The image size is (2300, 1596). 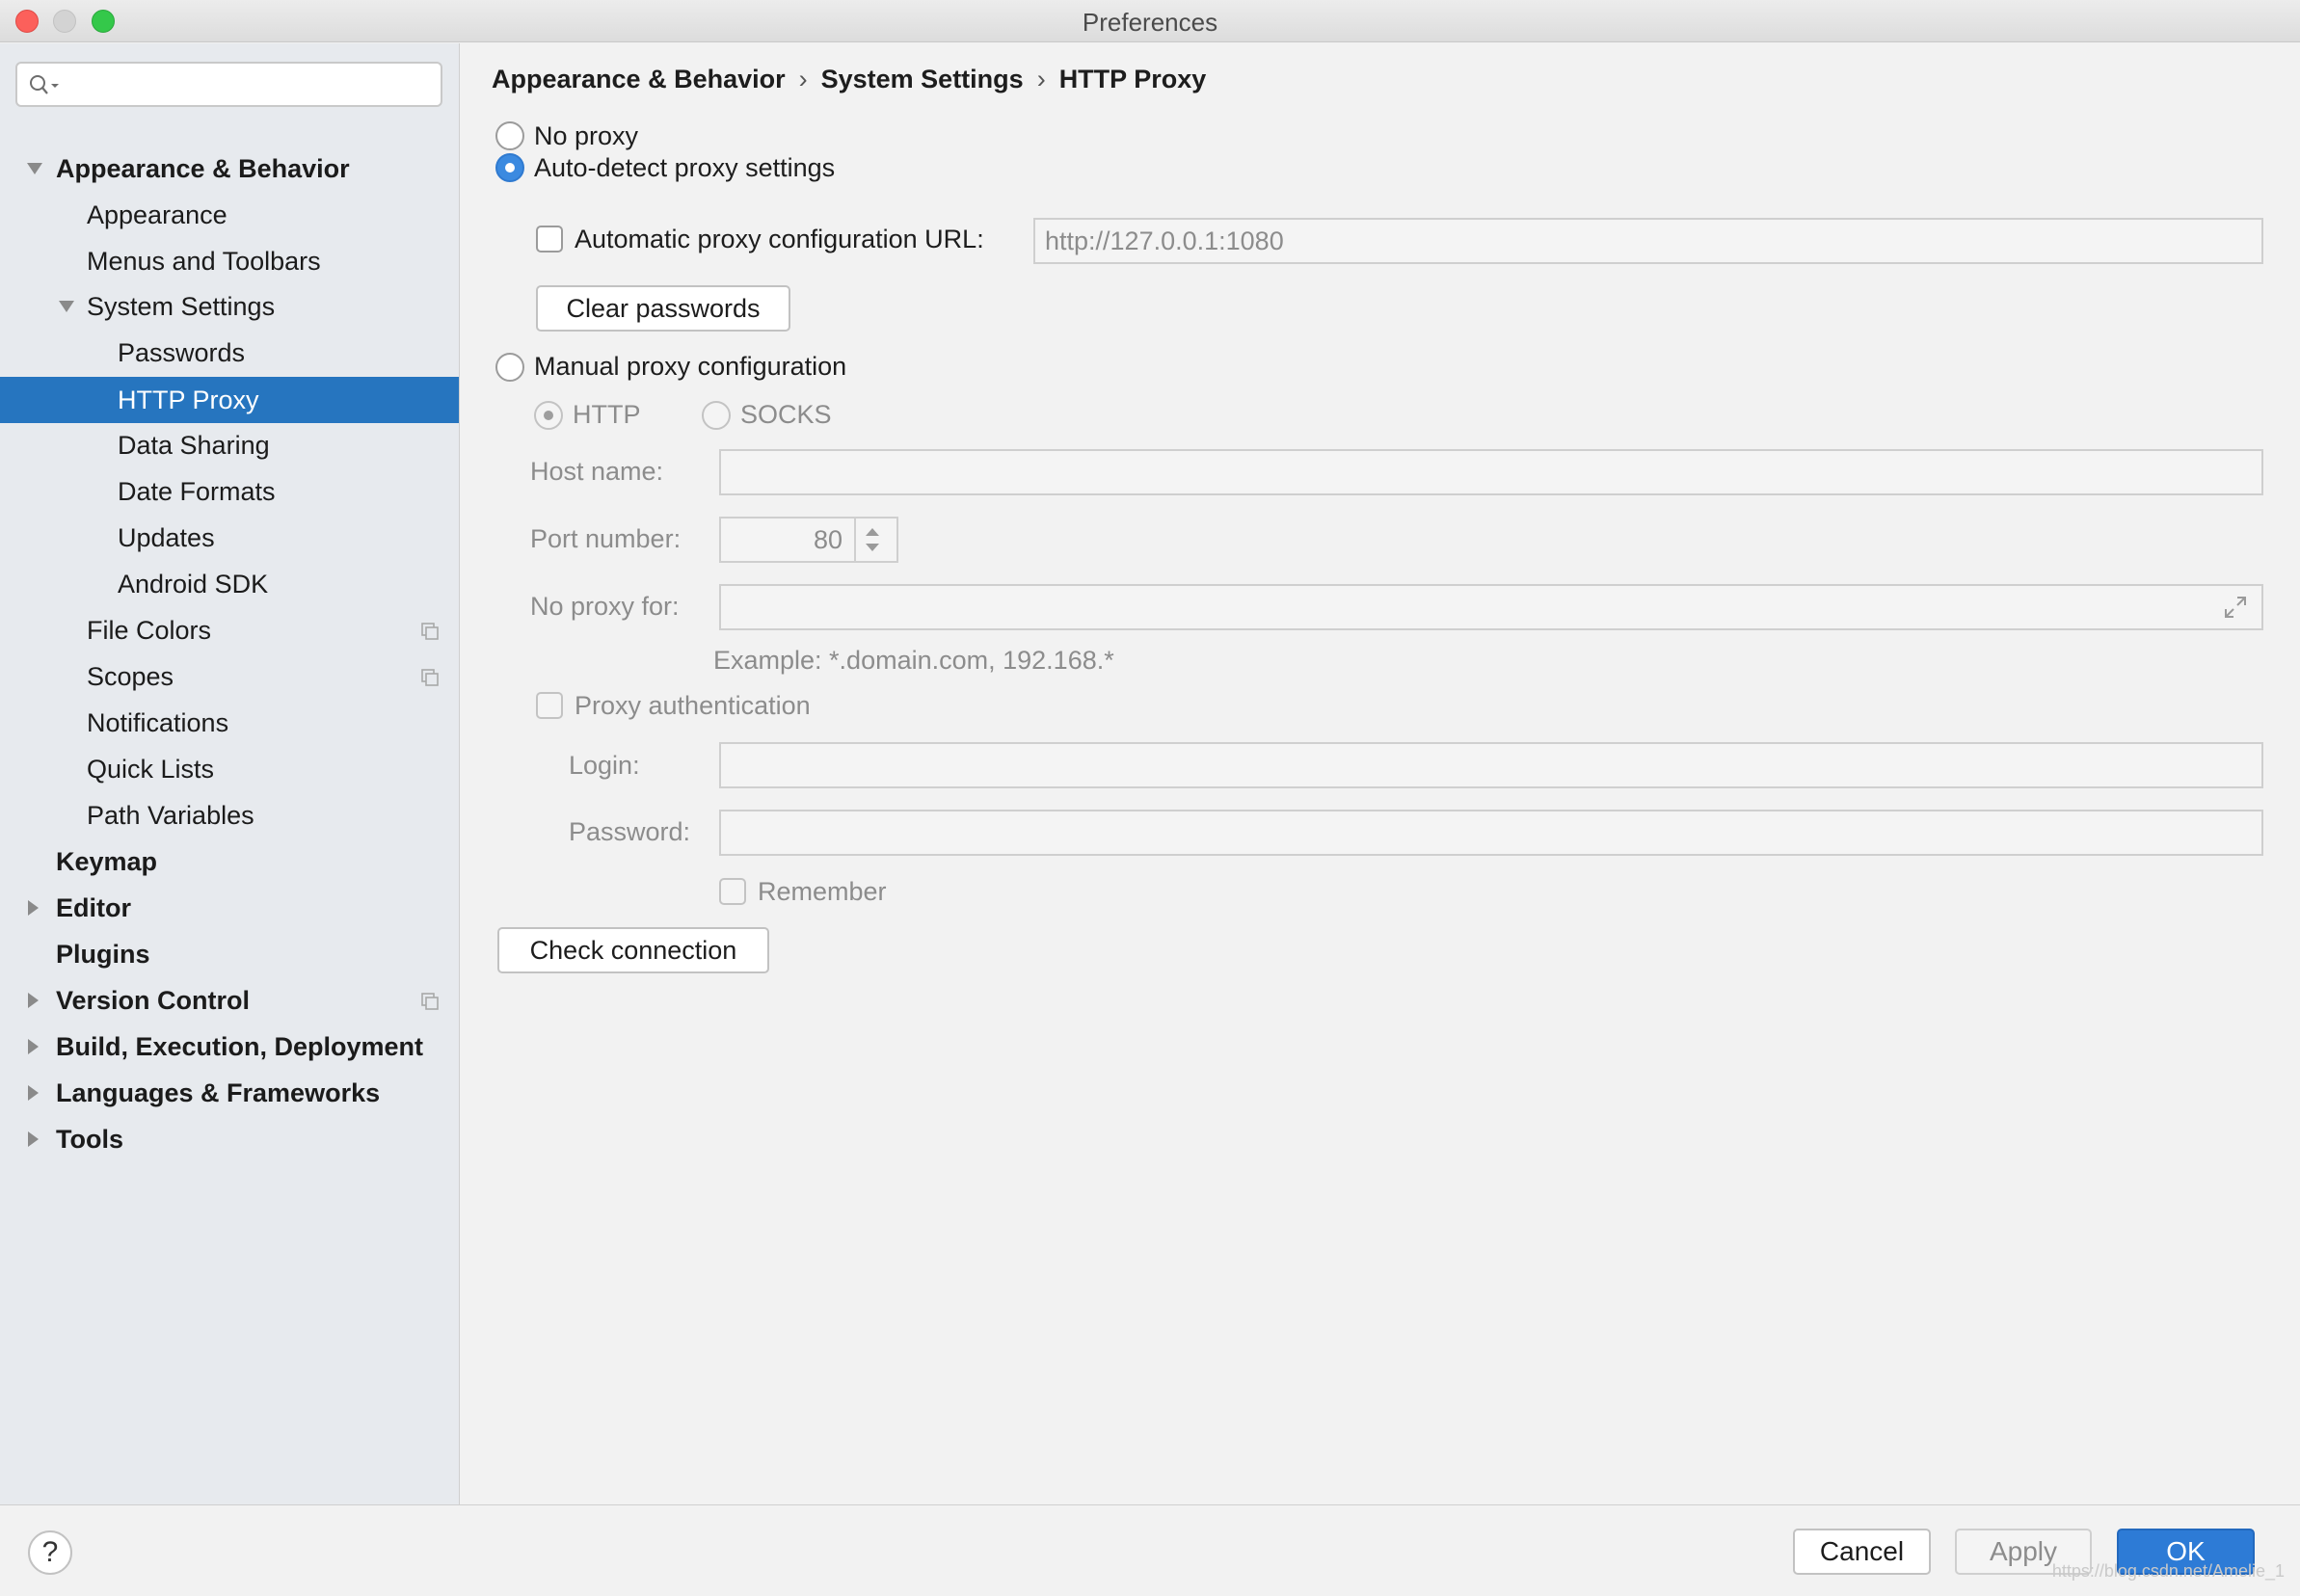 What do you see at coordinates (786, 414) in the screenshot?
I see `socks-label: SOCKS` at bounding box center [786, 414].